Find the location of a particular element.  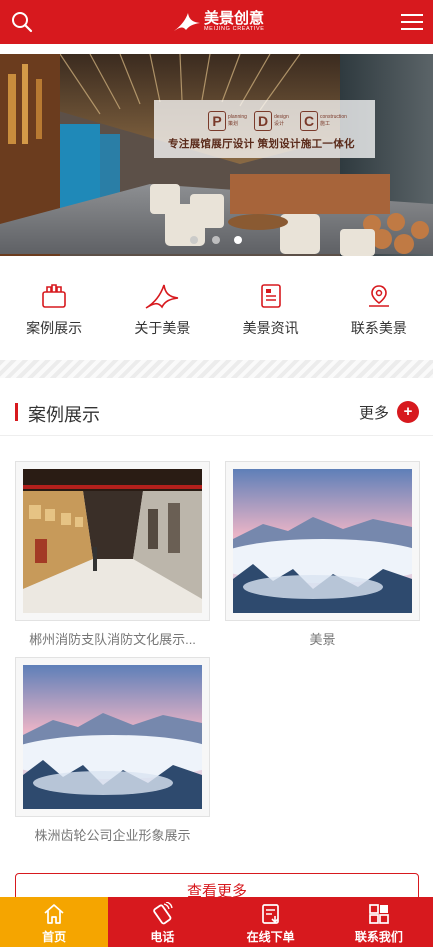

quick-nav: 案例展示 关于美景 美景资讯 联系美景 is located at coordinates (216, 310).